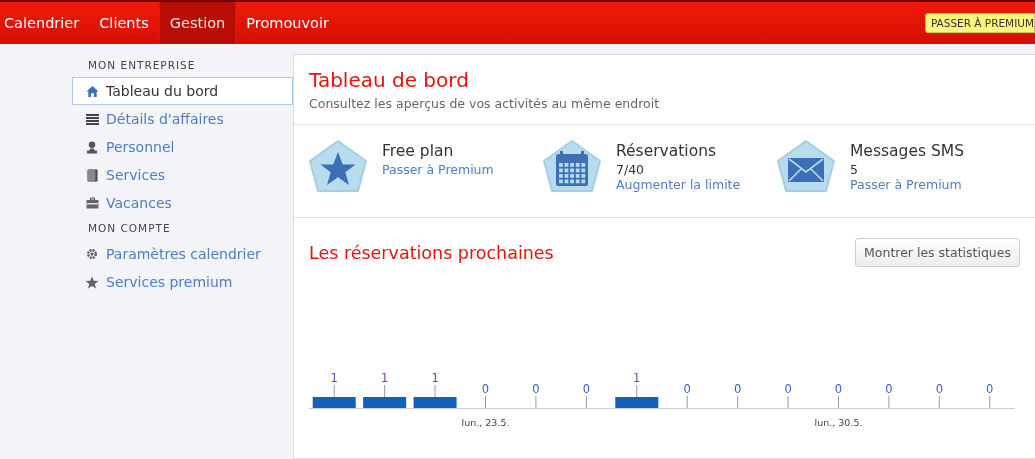  Describe the element at coordinates (182, 203) in the screenshot. I see `sidebar-item: Vacances` at that location.